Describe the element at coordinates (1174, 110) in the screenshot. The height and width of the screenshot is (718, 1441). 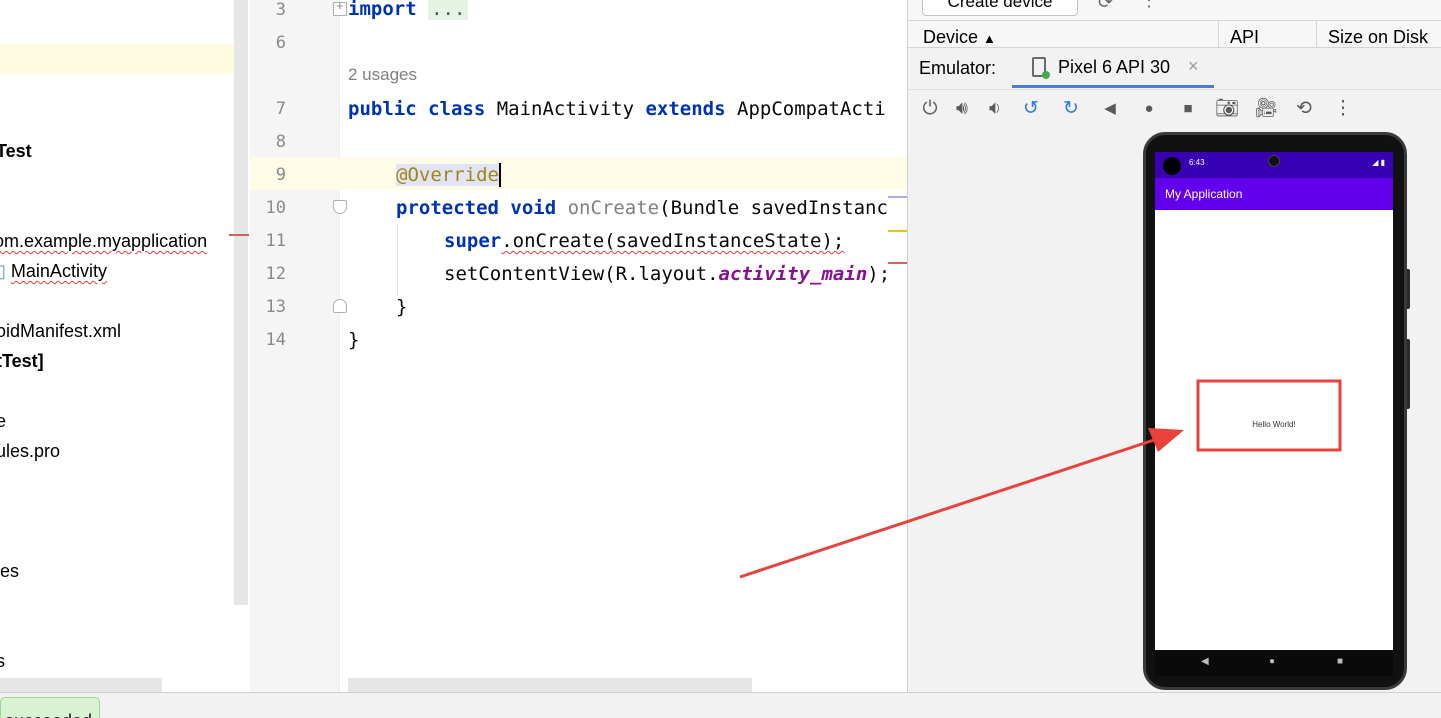
I see `emulator-toolbar: ⏻ 🔊︎ 🔉︎ ↺ ↻ ◀ ● ■ 📷︎ 🎥︎ ⟲ ⋮` at that location.